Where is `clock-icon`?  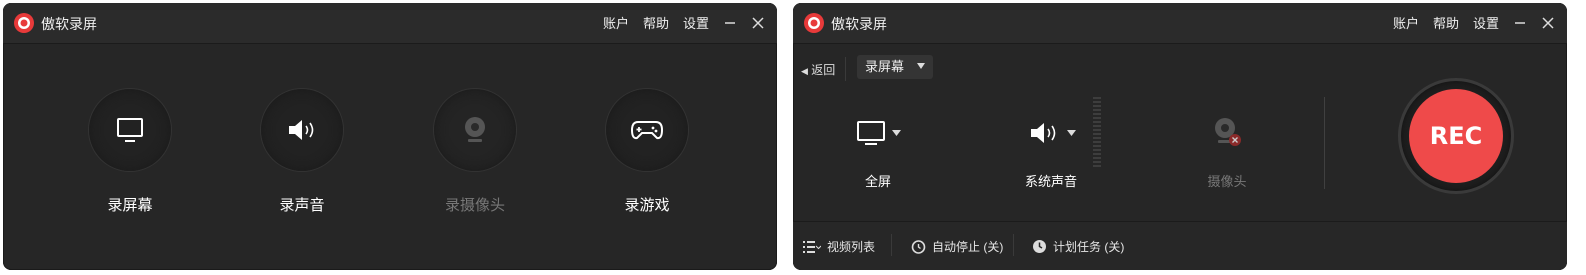 clock-icon is located at coordinates (1039, 246).